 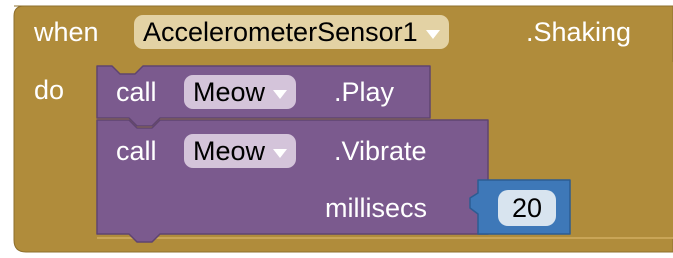 I want to click on number-field: 20, so click(x=527, y=208).